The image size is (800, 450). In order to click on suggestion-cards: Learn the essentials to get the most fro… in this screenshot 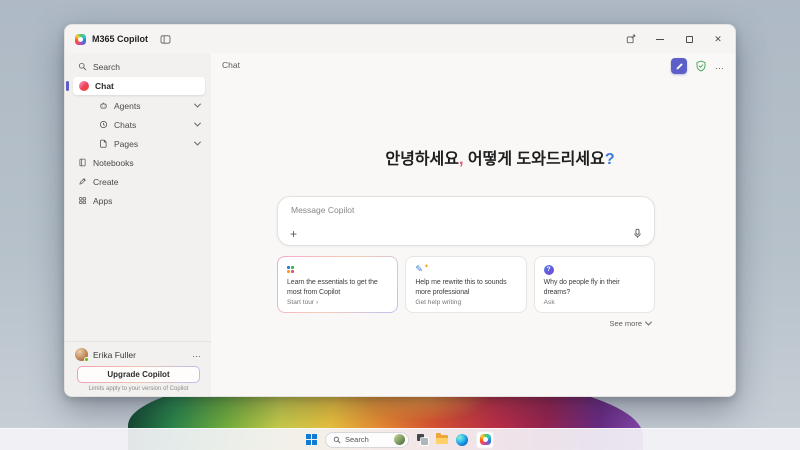, I will do `click(466, 284)`.